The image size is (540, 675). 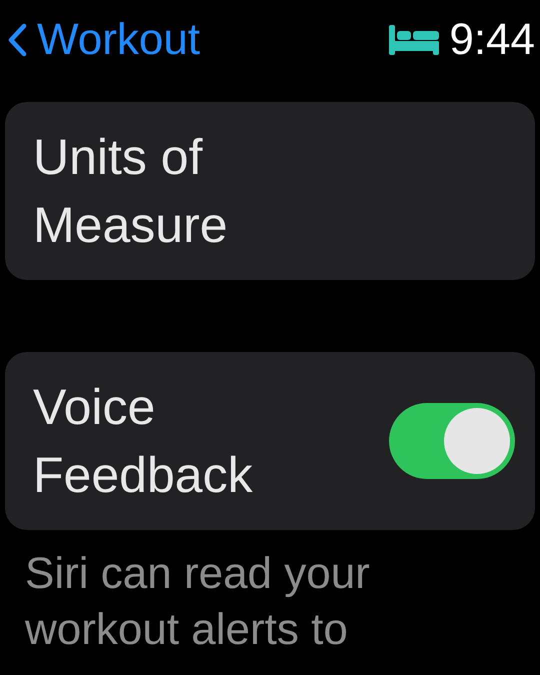 I want to click on clock-time: 9:44, so click(x=492, y=40).